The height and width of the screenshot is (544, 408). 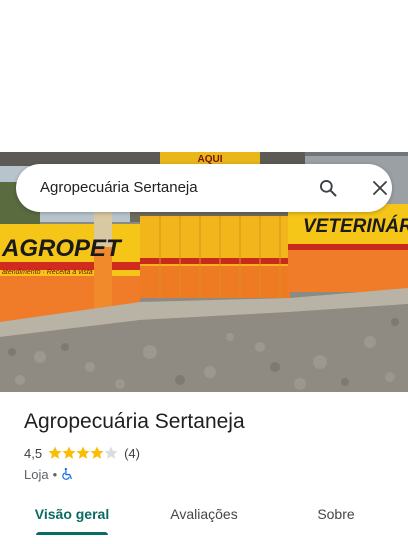 What do you see at coordinates (204, 188) in the screenshot?
I see `search-bar: Agropecuária Sertaneja` at bounding box center [204, 188].